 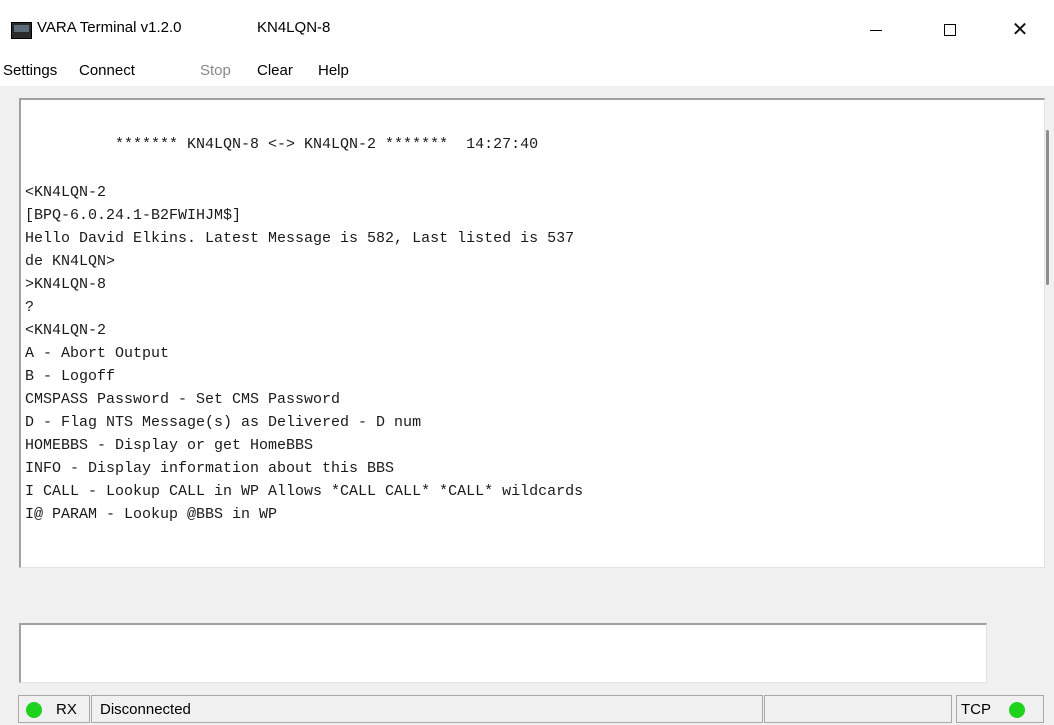 What do you see at coordinates (427, 709) in the screenshot?
I see `connection-status-panel: Disconnected` at bounding box center [427, 709].